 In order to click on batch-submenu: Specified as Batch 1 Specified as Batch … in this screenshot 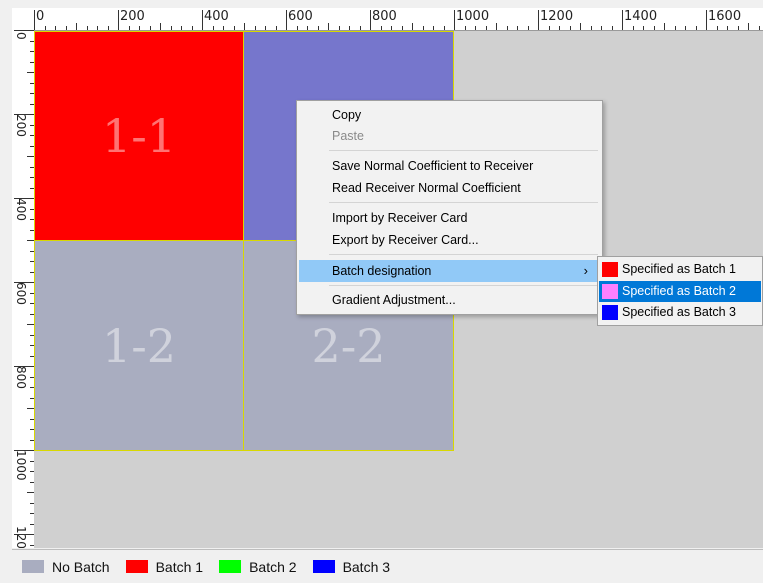, I will do `click(680, 291)`.